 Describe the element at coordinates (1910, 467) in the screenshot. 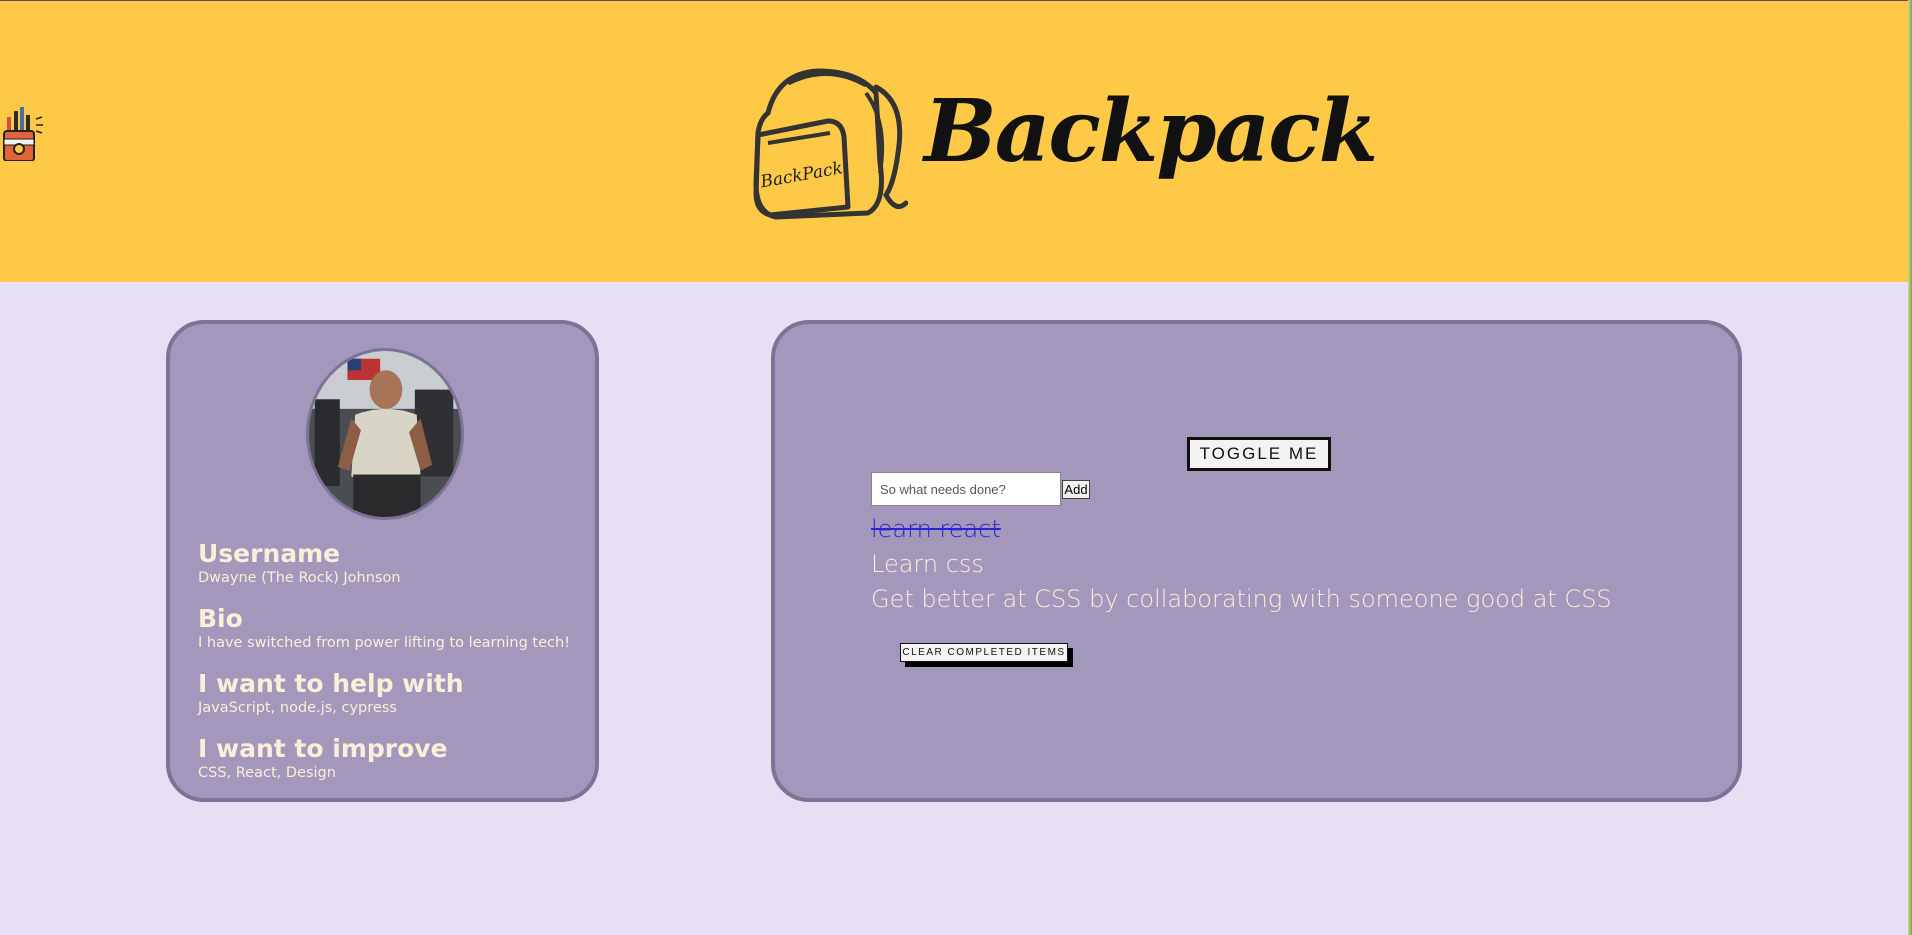

I see `window-edge` at that location.